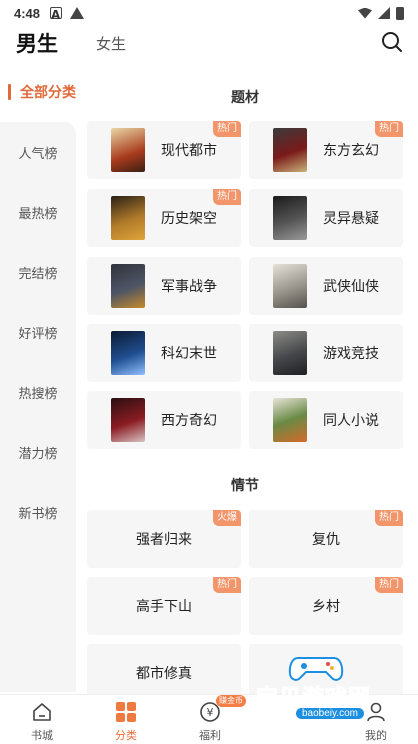  What do you see at coordinates (38, 332) in the screenshot?
I see `sidebar-item-top-rated: 好评榜` at bounding box center [38, 332].